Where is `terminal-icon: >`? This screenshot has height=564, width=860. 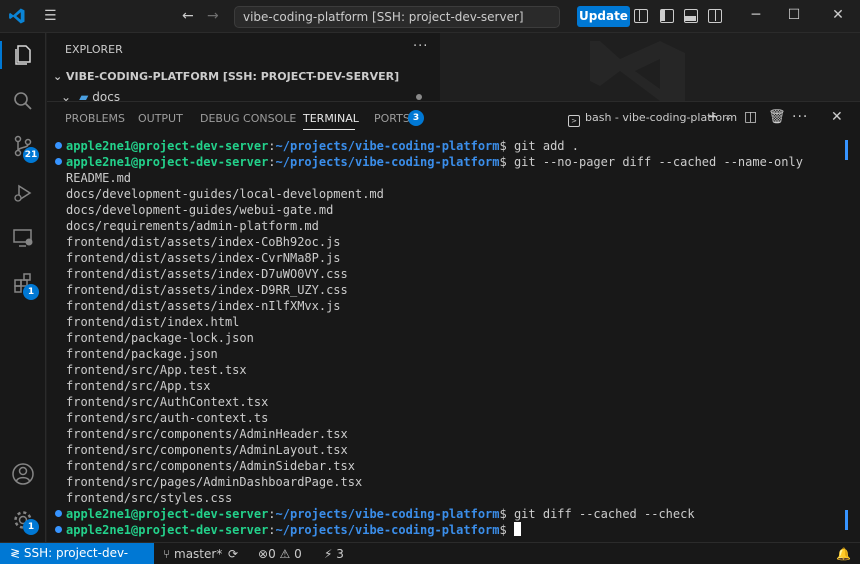 terminal-icon: > is located at coordinates (574, 121).